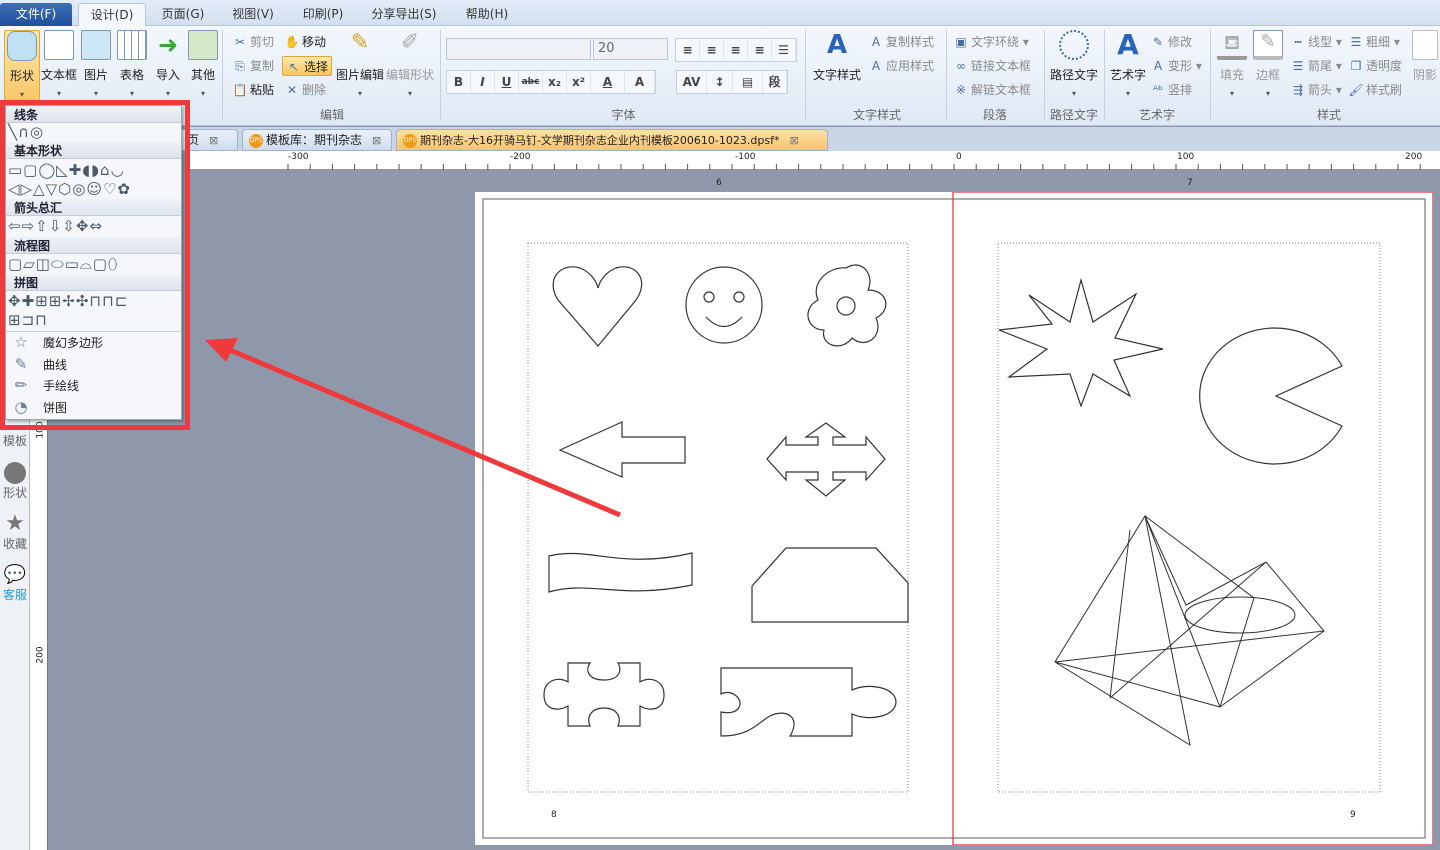 Image resolution: width=1440 pixels, height=850 pixels. I want to click on align-center-icon: ≡, so click(712, 50).